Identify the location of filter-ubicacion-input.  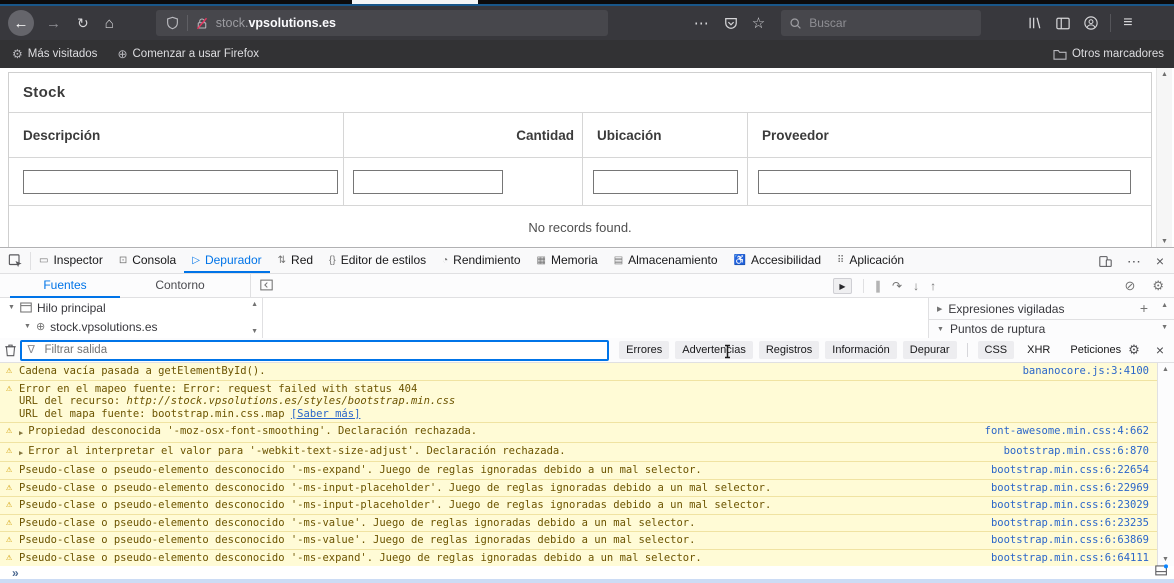
(665, 181).